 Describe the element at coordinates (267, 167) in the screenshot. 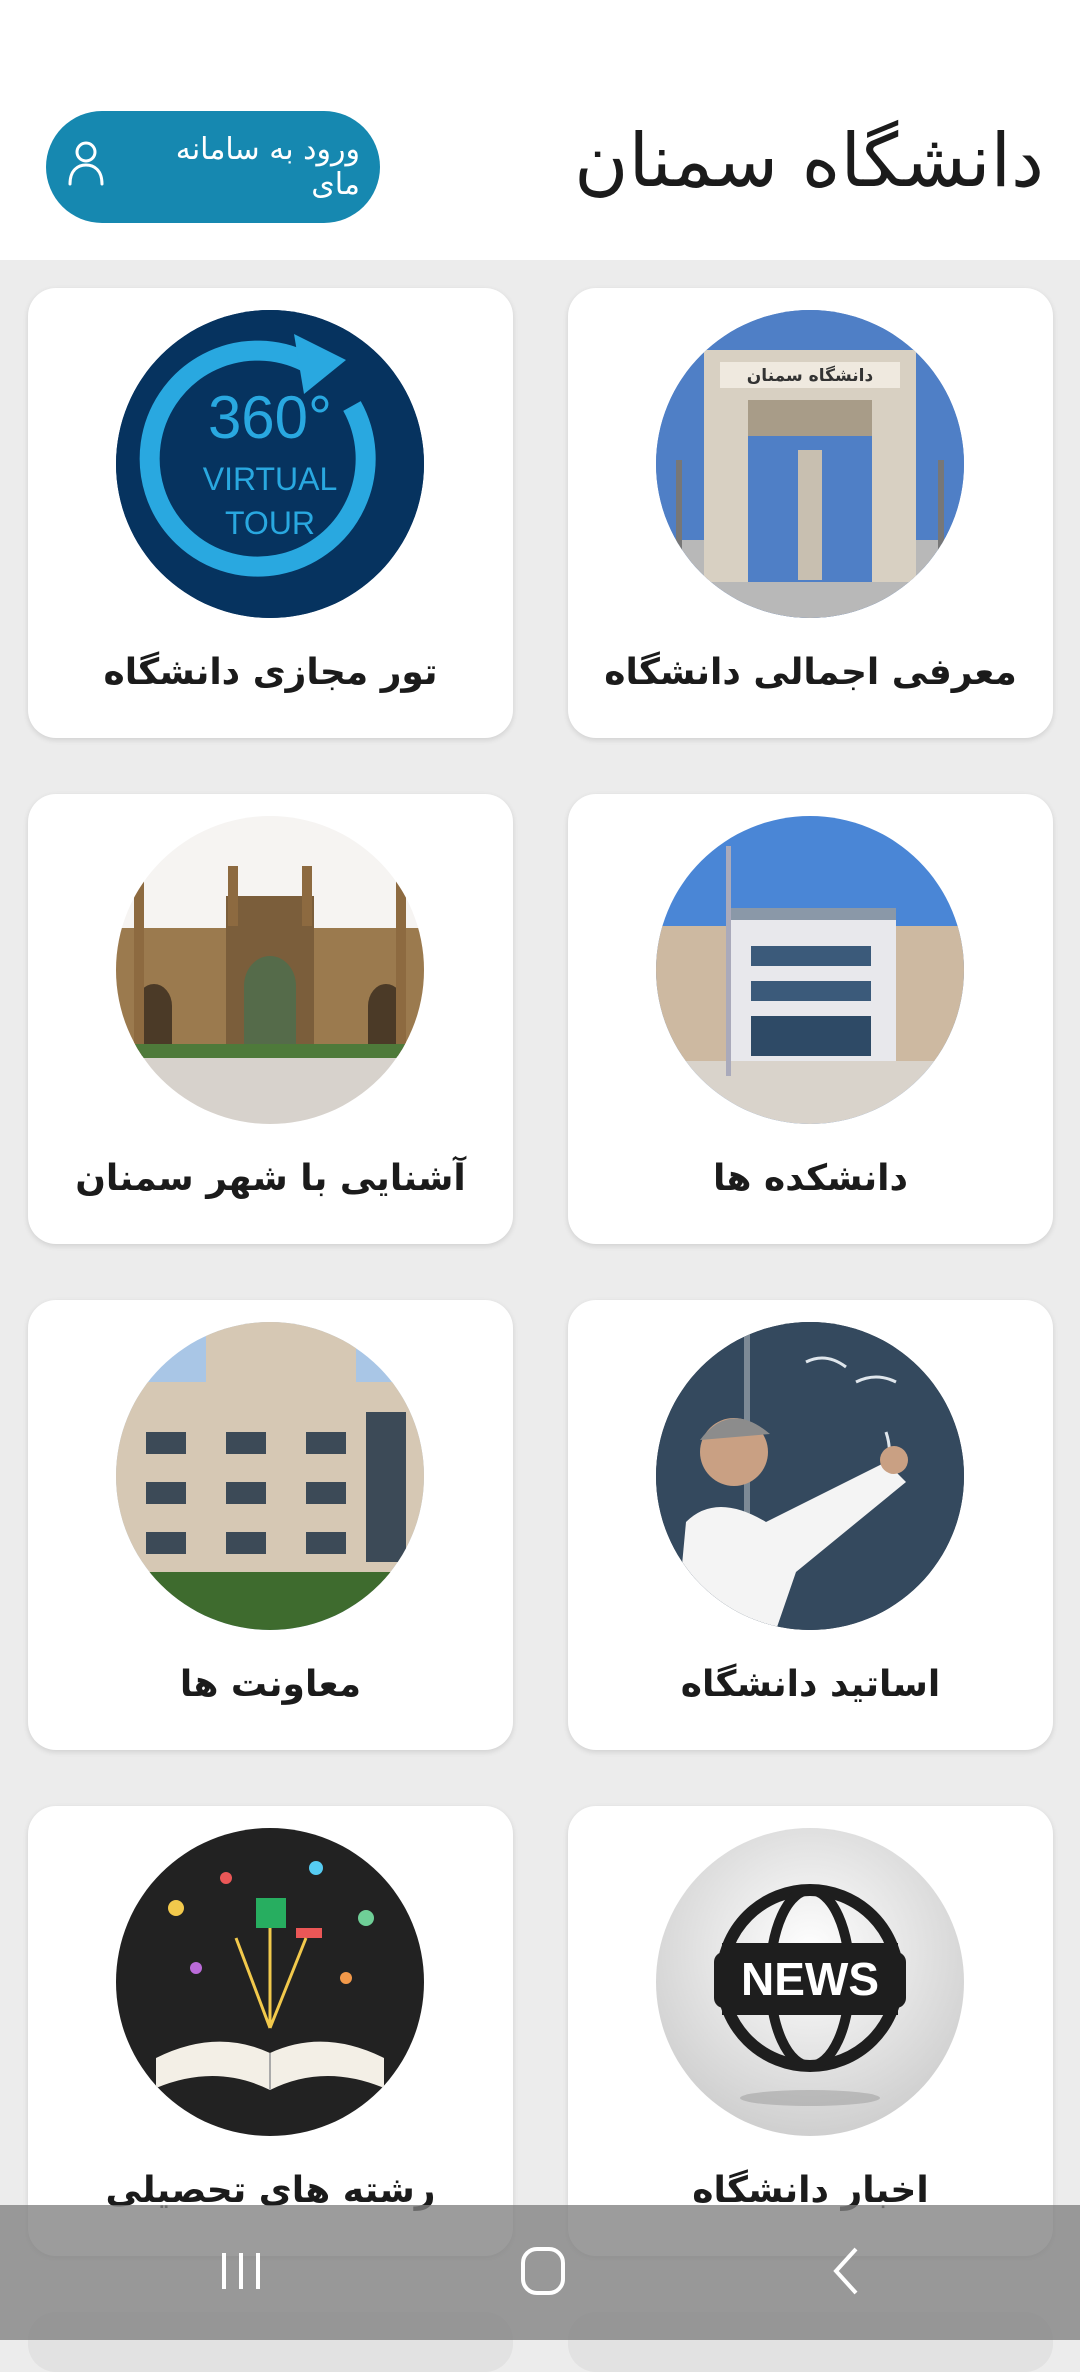

I see `login-button-label: ورود به سامانه مای` at that location.